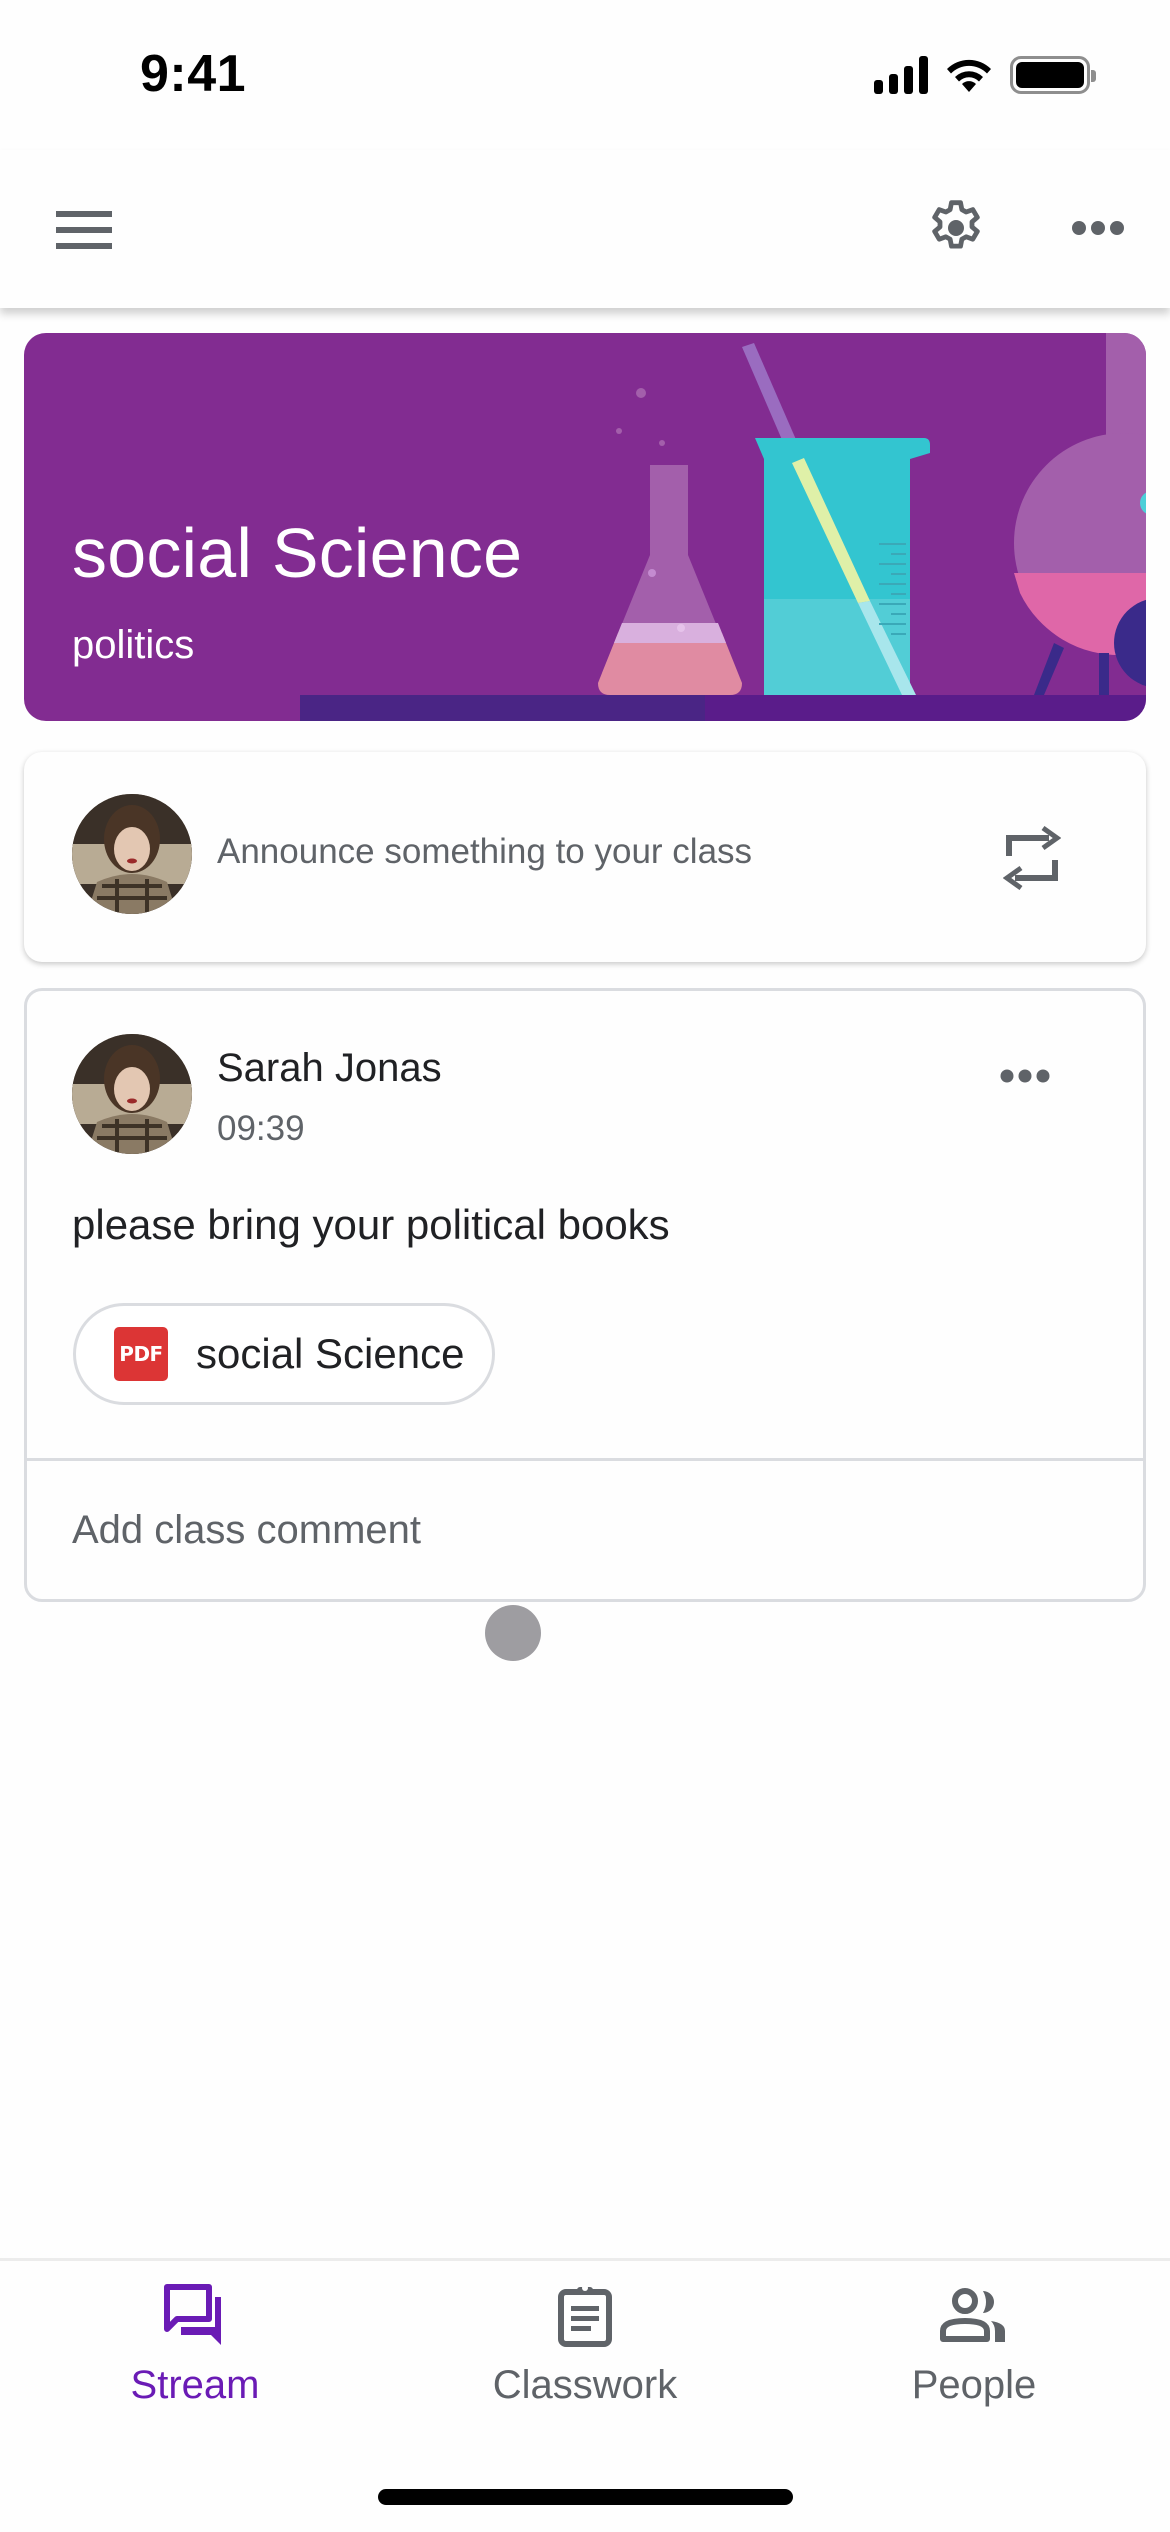 This screenshot has height=2532, width=1170. Describe the element at coordinates (974, 2385) in the screenshot. I see `nav-label: People` at that location.